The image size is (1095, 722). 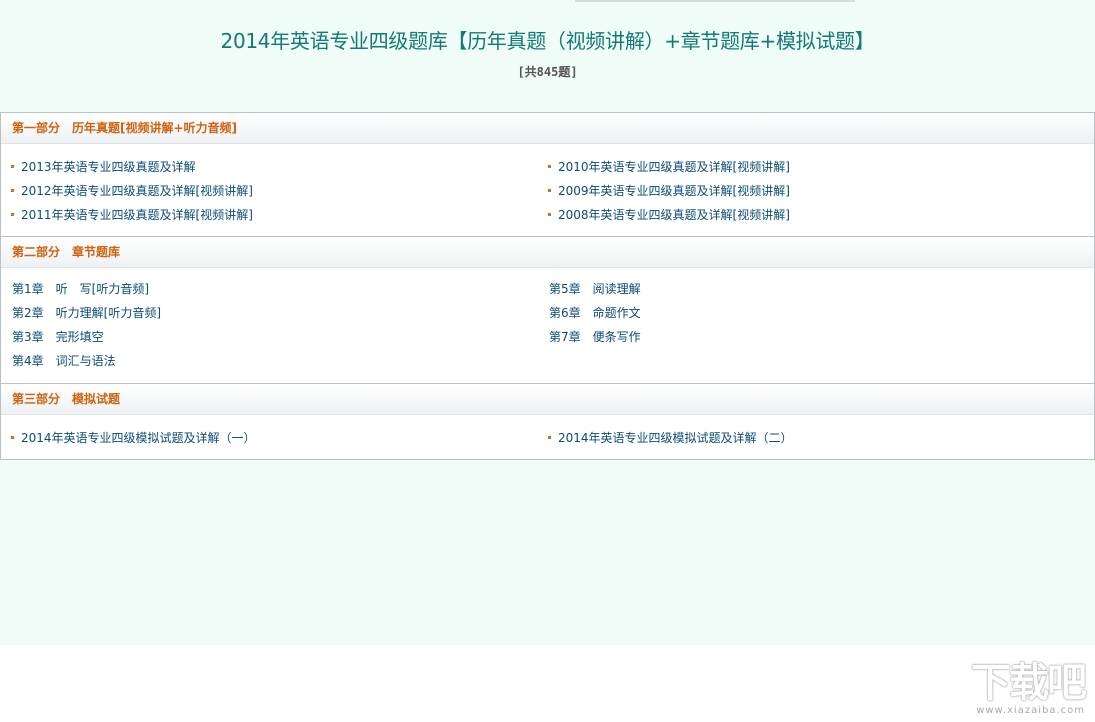 What do you see at coordinates (669, 215) in the screenshot?
I see `link-2008-exam: 2008年英语专业四级真题及详解[视频讲解]` at bounding box center [669, 215].